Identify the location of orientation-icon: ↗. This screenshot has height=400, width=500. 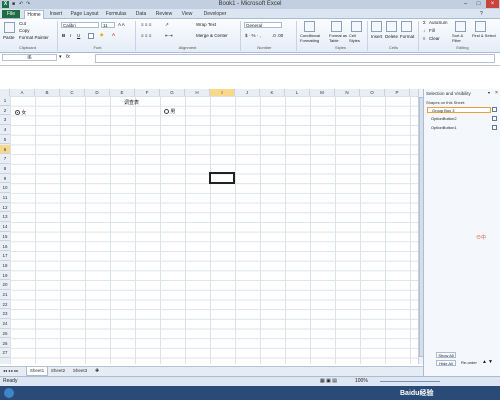
(167, 25).